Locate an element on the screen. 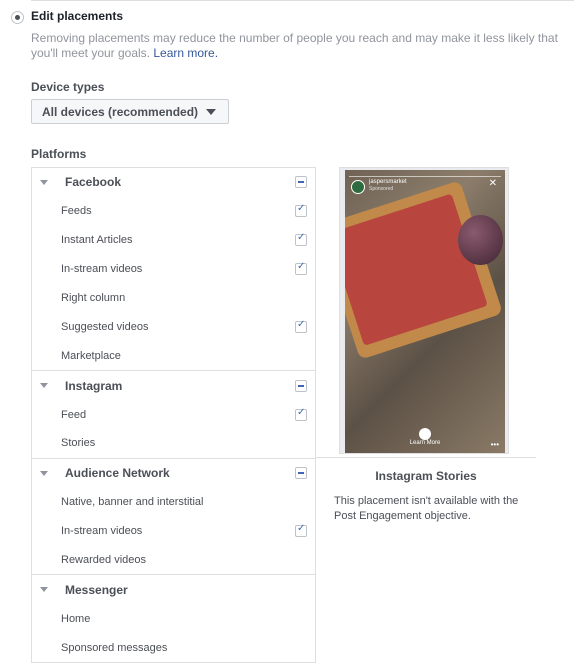  device-types-value: All devices (recommended) is located at coordinates (120, 111).